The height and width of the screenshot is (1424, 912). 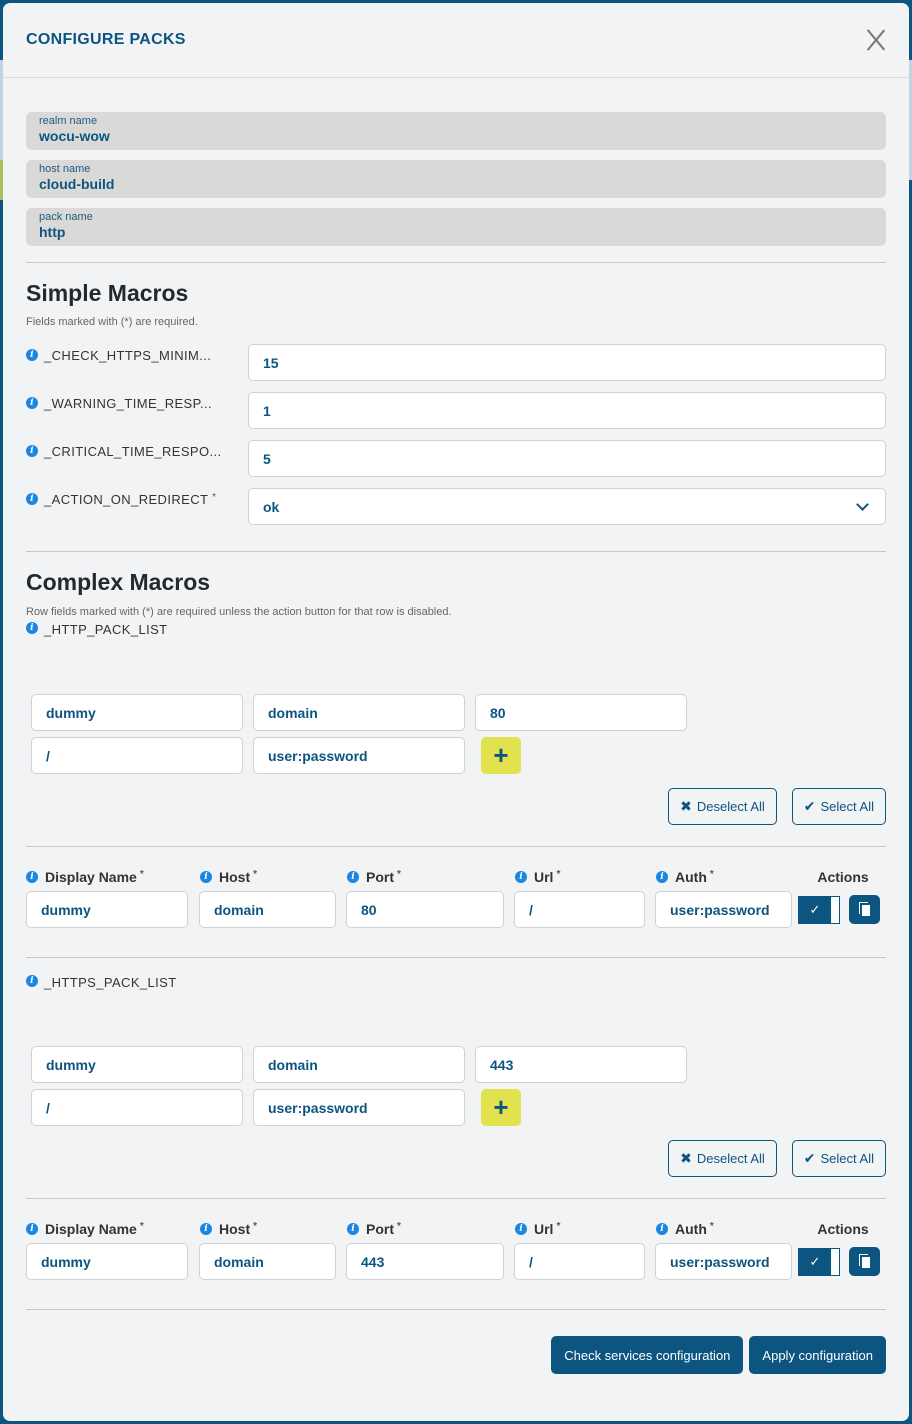 What do you see at coordinates (431, 1229) in the screenshot?
I see `column-port: i Port *` at bounding box center [431, 1229].